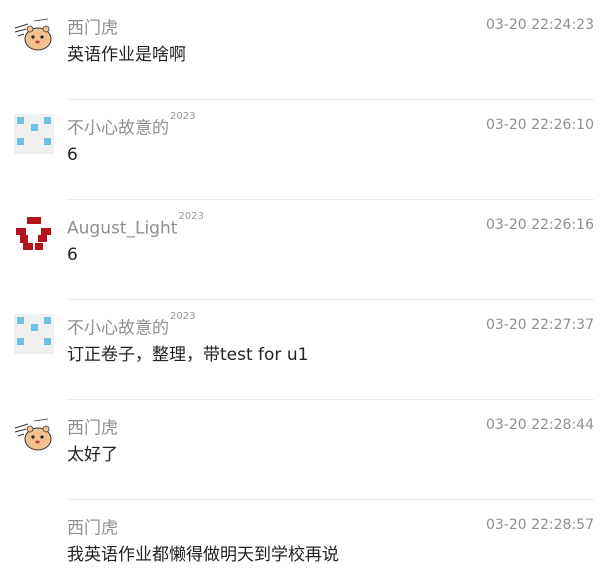 This screenshot has height=581, width=611. Describe the element at coordinates (203, 555) in the screenshot. I see `comment-text: 我英语作业都懒得做明天到学校再说` at that location.